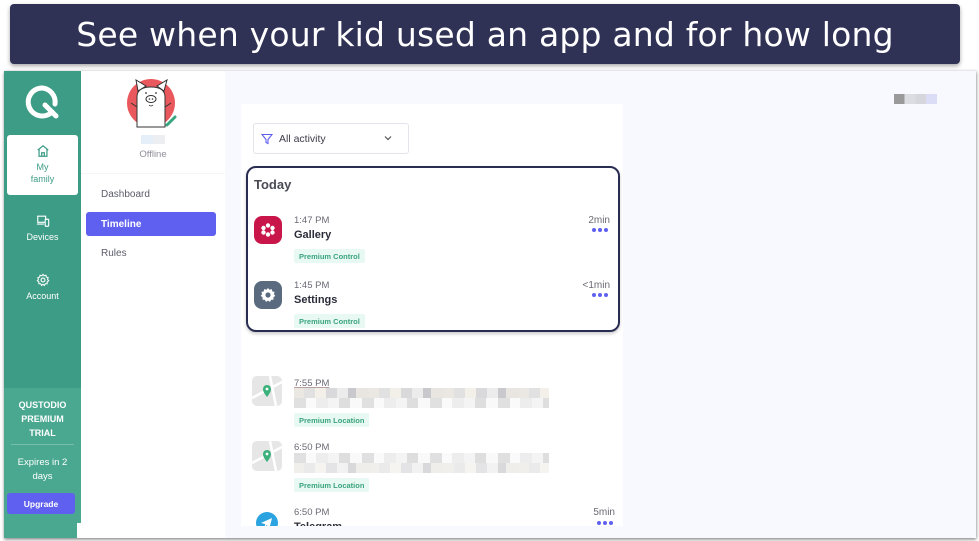 The width and height of the screenshot is (979, 541). What do you see at coordinates (153, 139) in the screenshot?
I see `child-name-redacted` at bounding box center [153, 139].